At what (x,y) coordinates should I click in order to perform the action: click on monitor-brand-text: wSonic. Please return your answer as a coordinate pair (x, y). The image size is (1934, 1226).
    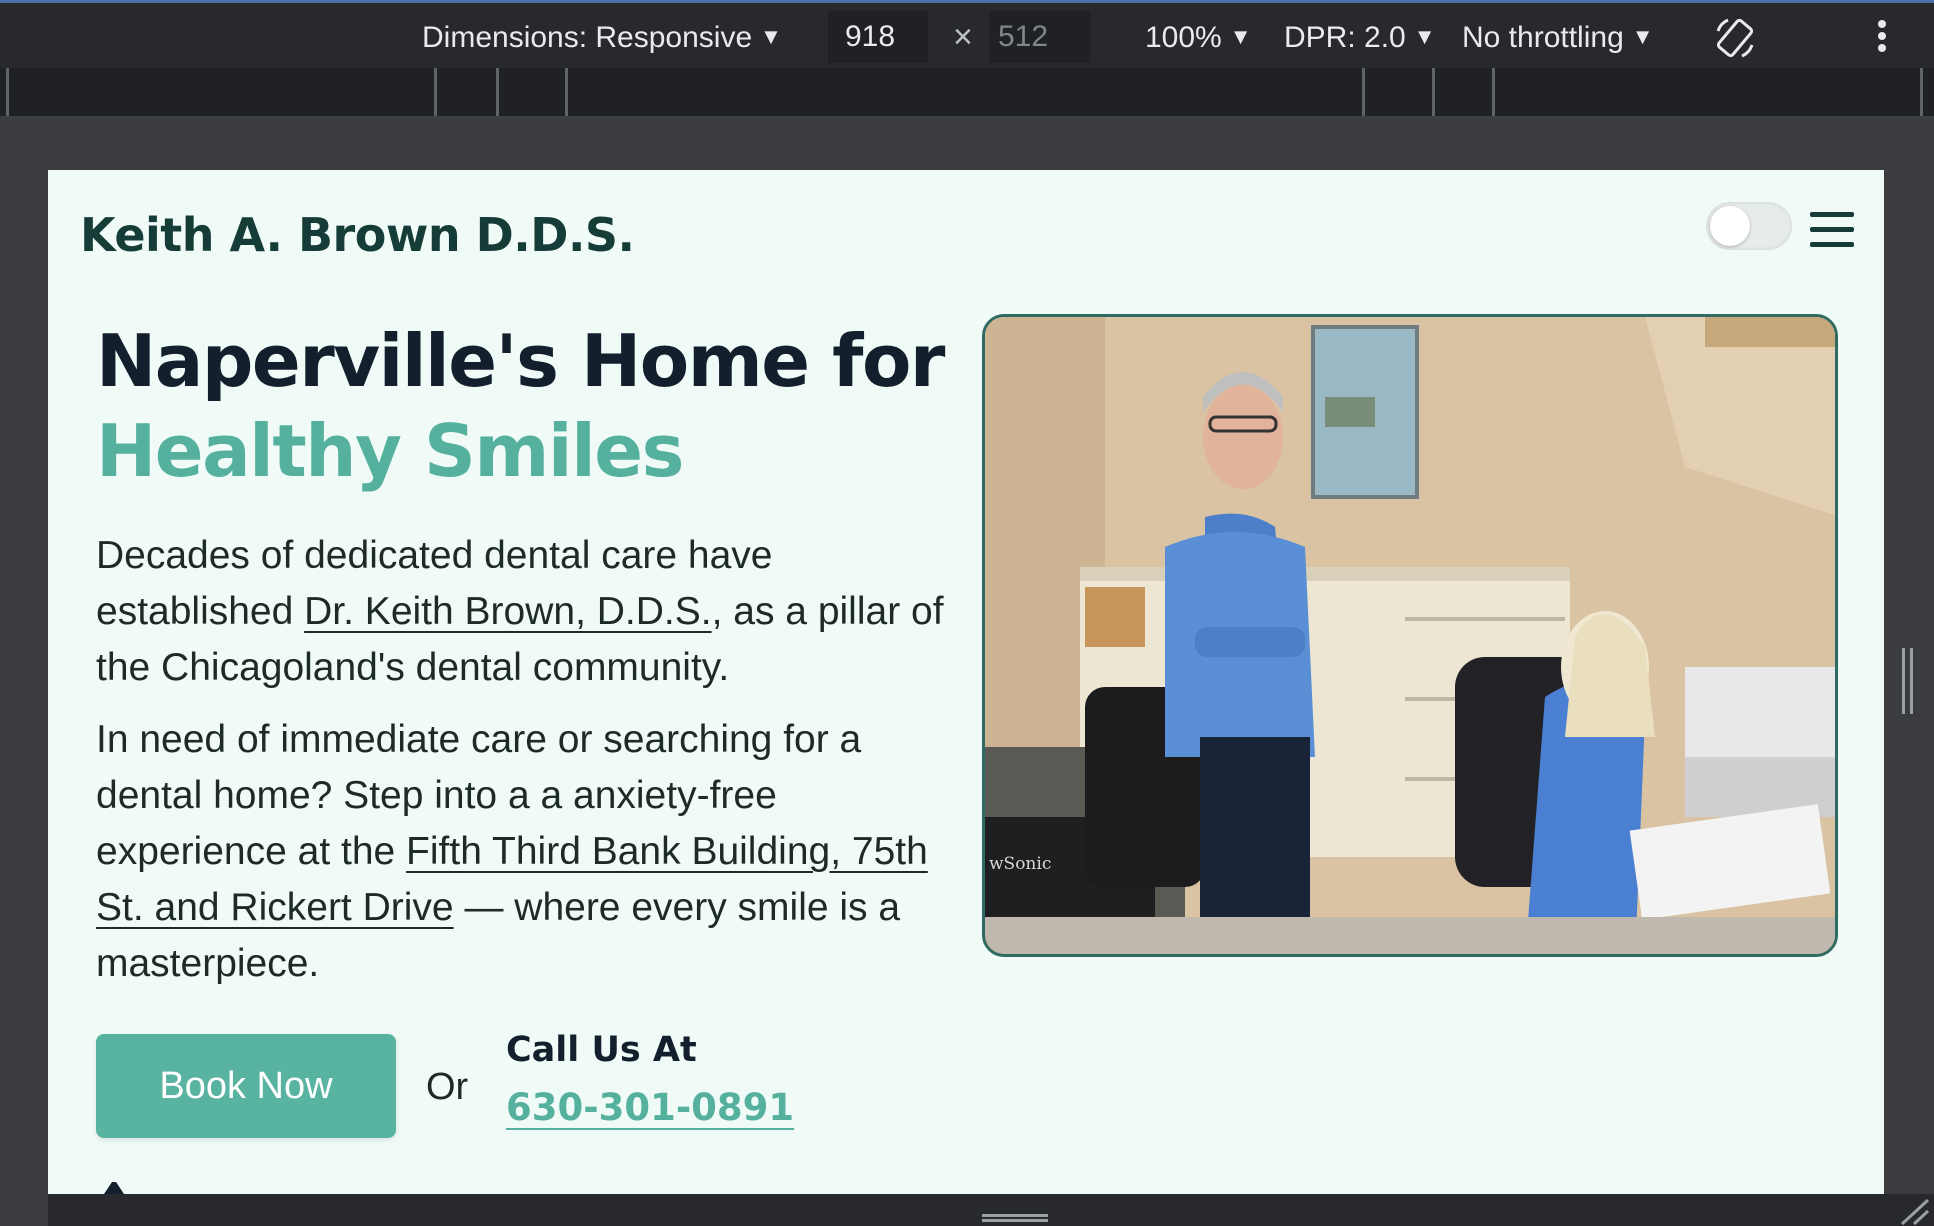
    Looking at the image, I should click on (1020, 864).